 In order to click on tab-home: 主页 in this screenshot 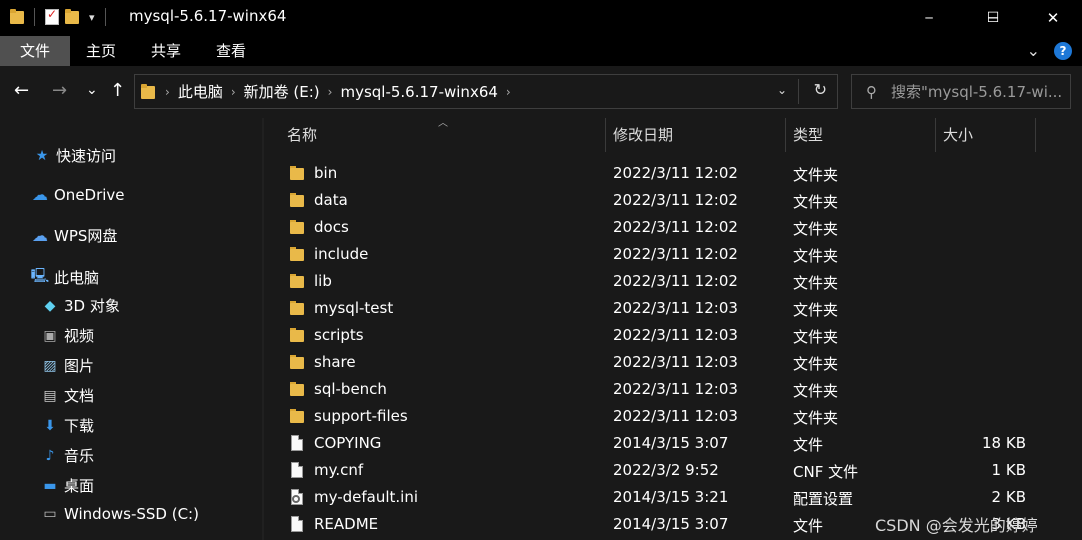, I will do `click(101, 51)`.